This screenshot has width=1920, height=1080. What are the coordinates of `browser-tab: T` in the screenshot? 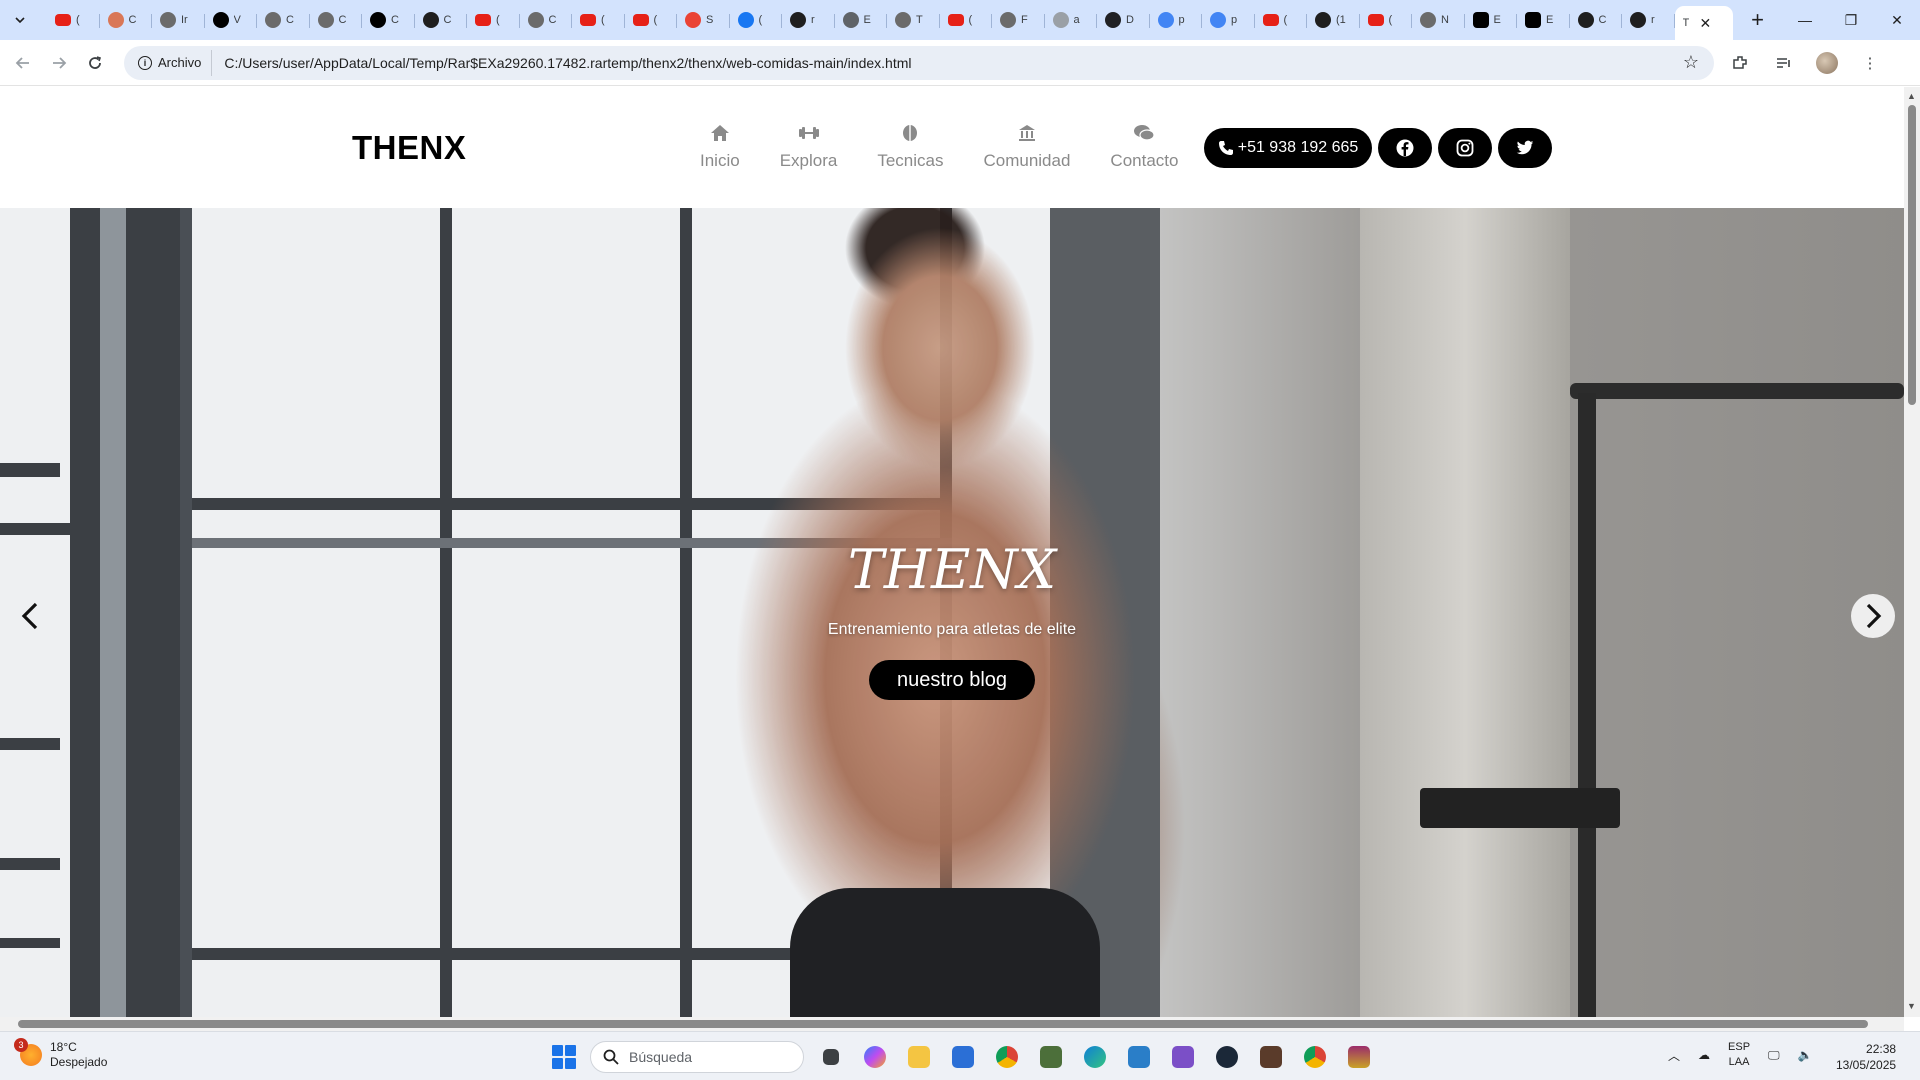 It's located at (913, 20).